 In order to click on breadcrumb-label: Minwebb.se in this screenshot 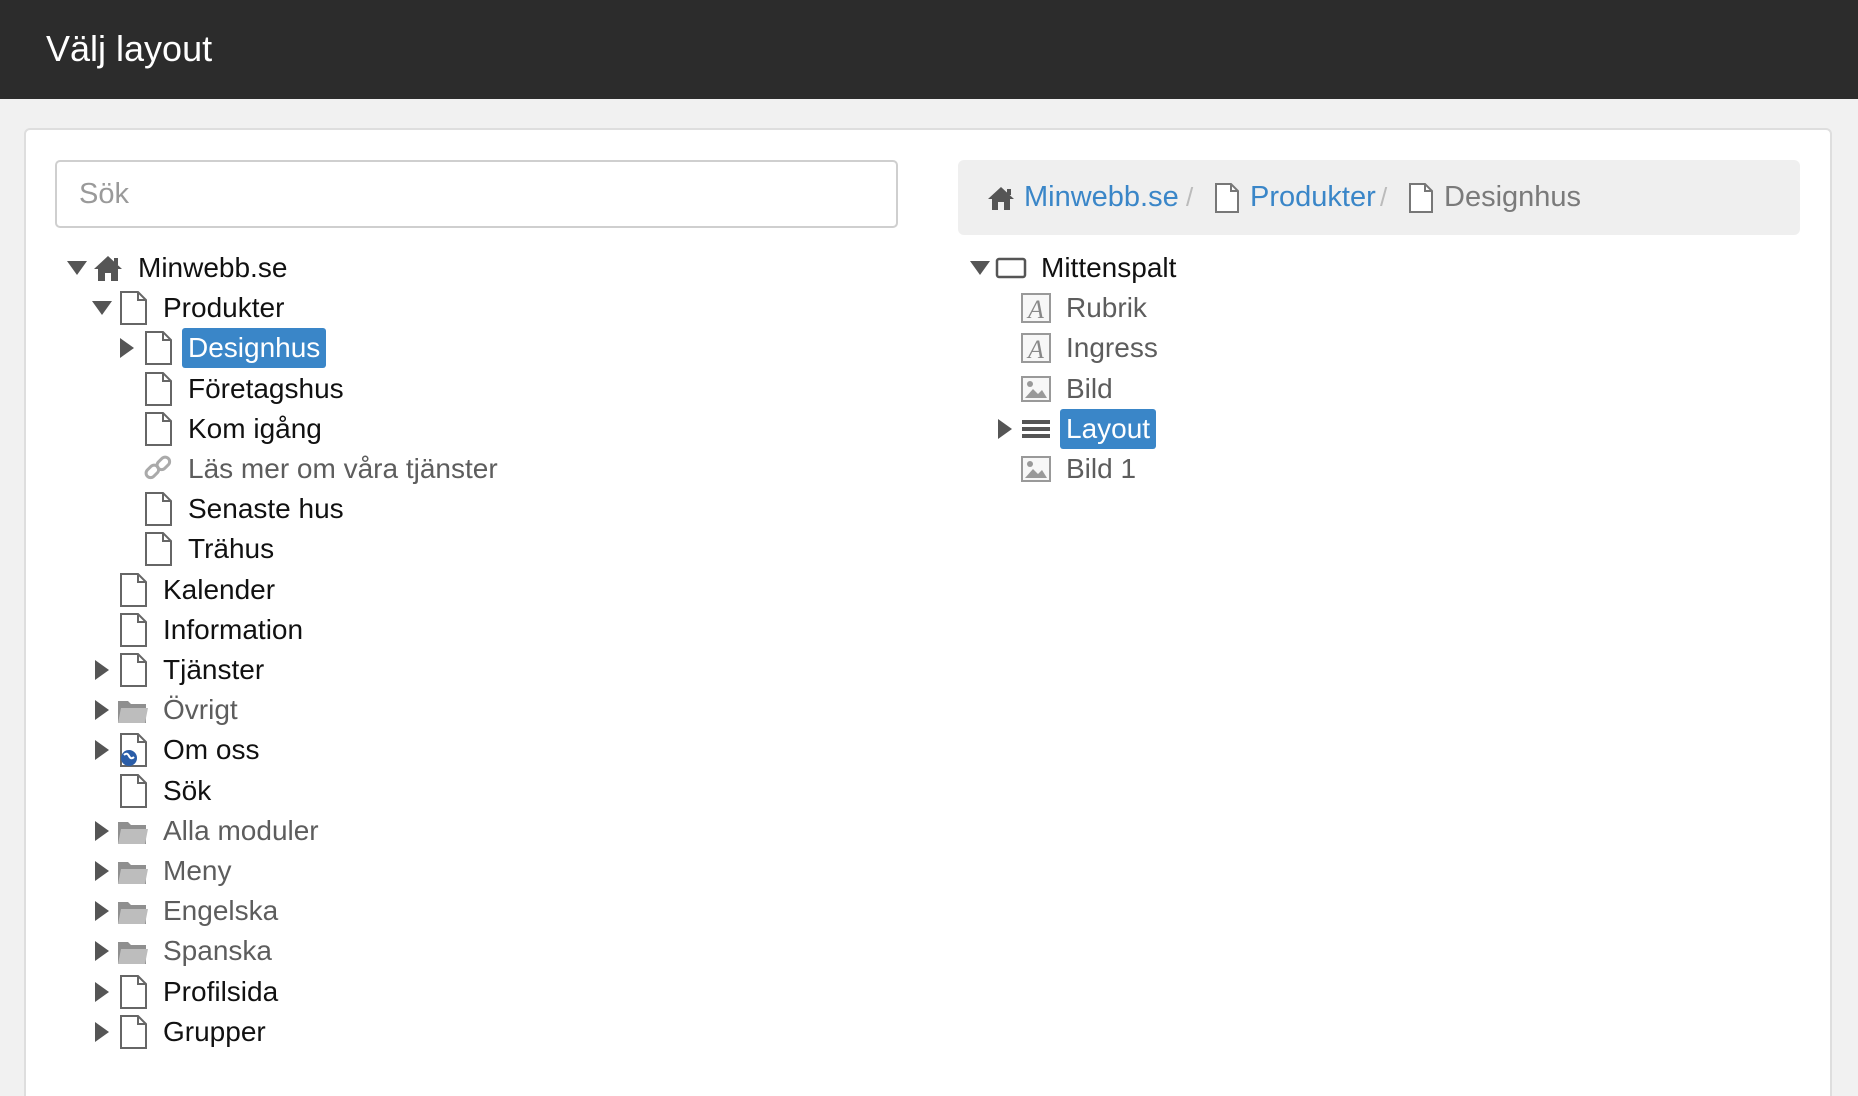, I will do `click(1101, 197)`.